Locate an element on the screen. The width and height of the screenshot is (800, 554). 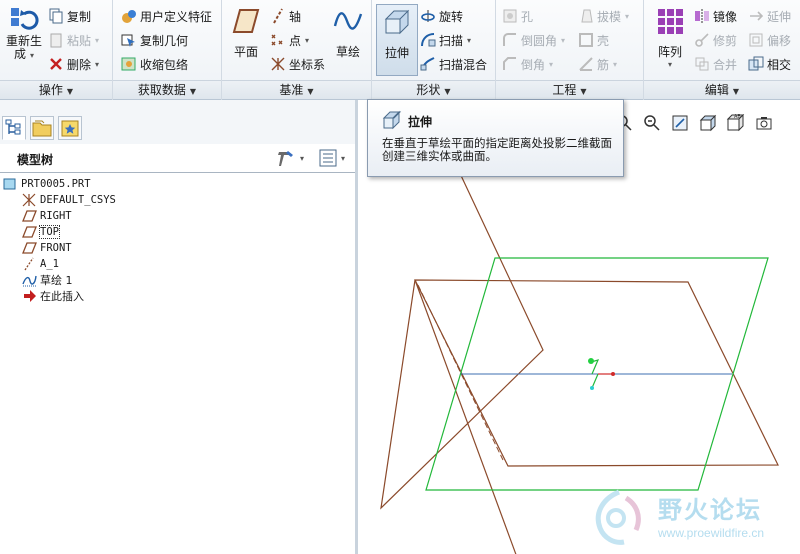
trim-button: 修剪 is located at coordinates (715, 40).